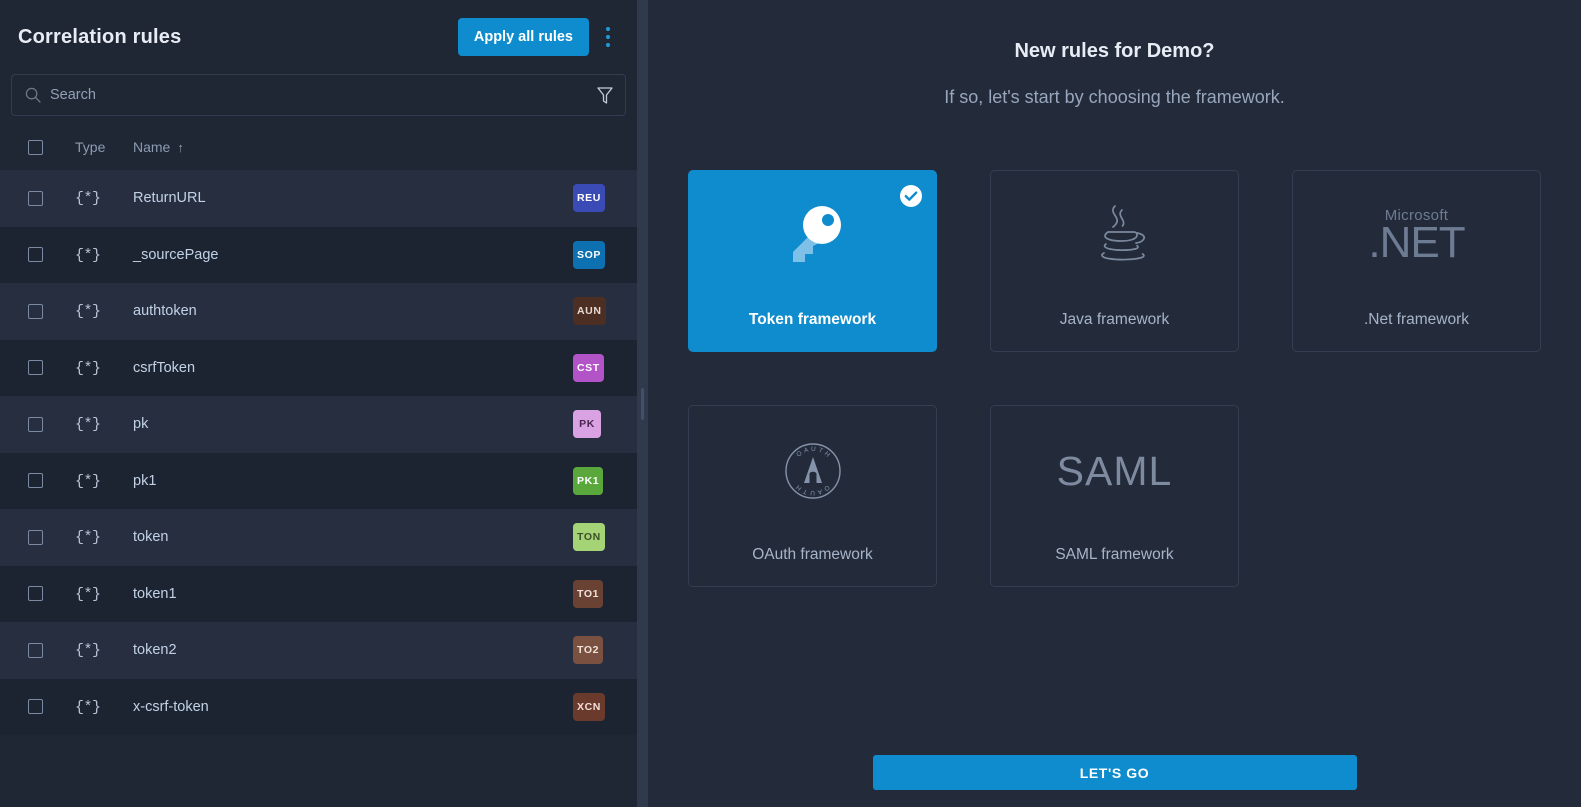 This screenshot has width=1581, height=807. I want to click on rule-badge-cell: CST, so click(605, 367).